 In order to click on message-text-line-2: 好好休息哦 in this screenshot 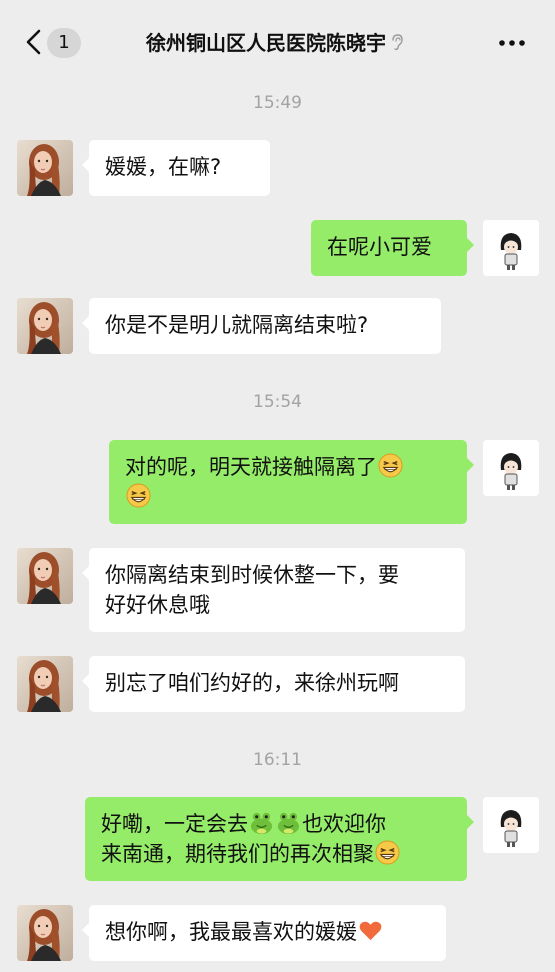, I will do `click(157, 605)`.